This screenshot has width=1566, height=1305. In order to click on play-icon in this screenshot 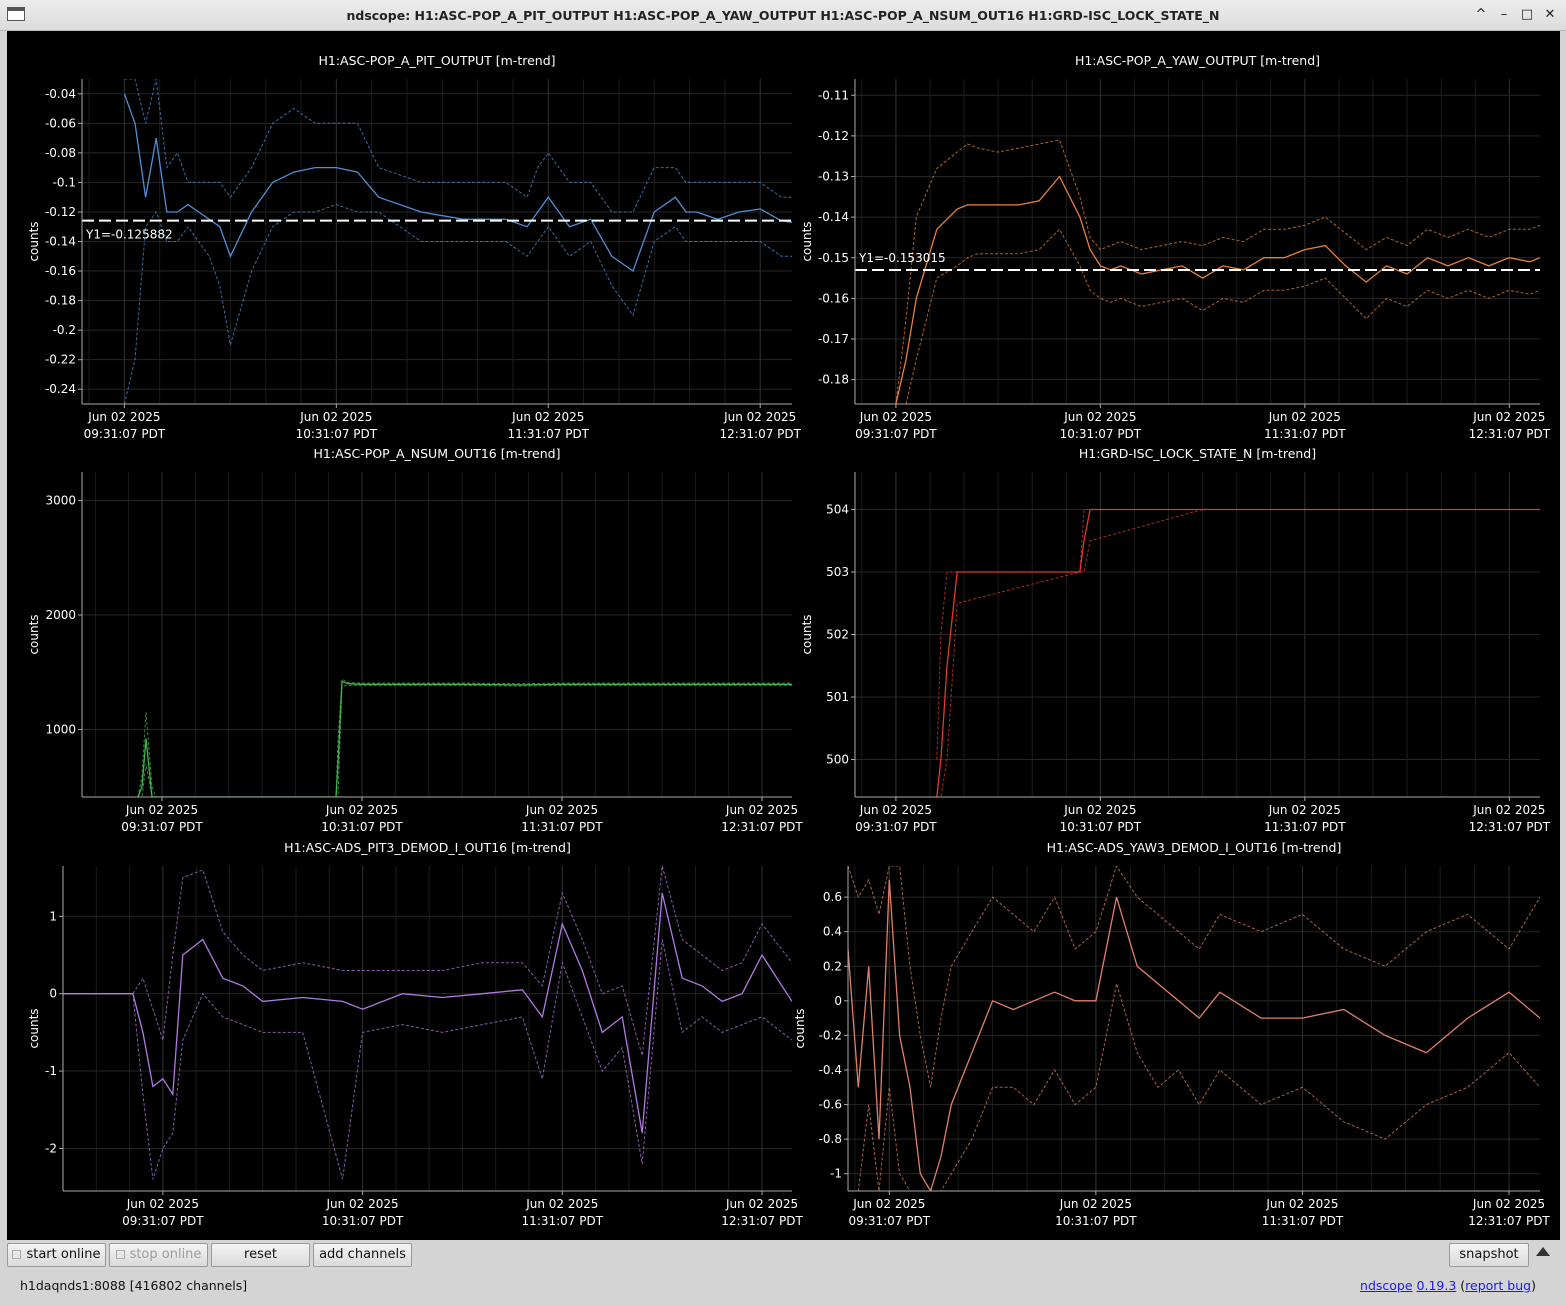, I will do `click(17, 1254)`.